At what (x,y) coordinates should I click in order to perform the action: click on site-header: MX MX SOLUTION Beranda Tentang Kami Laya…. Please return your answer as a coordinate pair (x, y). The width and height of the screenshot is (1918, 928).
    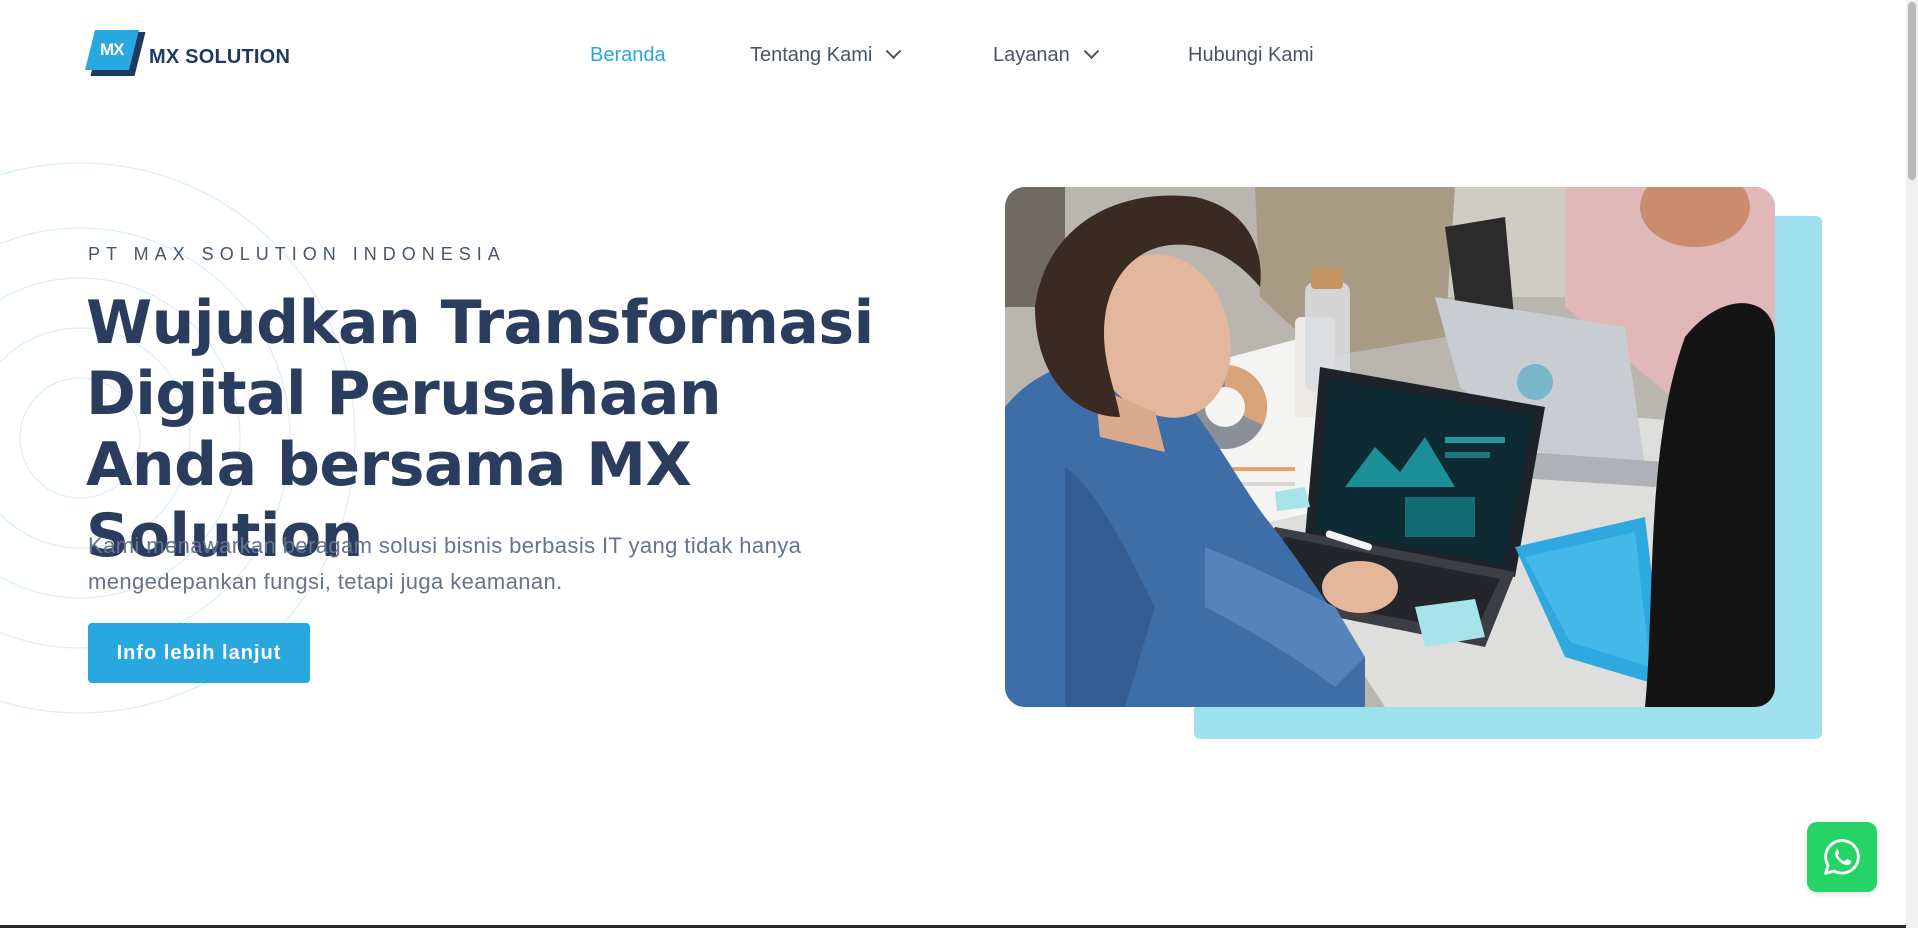
    Looking at the image, I should click on (953, 55).